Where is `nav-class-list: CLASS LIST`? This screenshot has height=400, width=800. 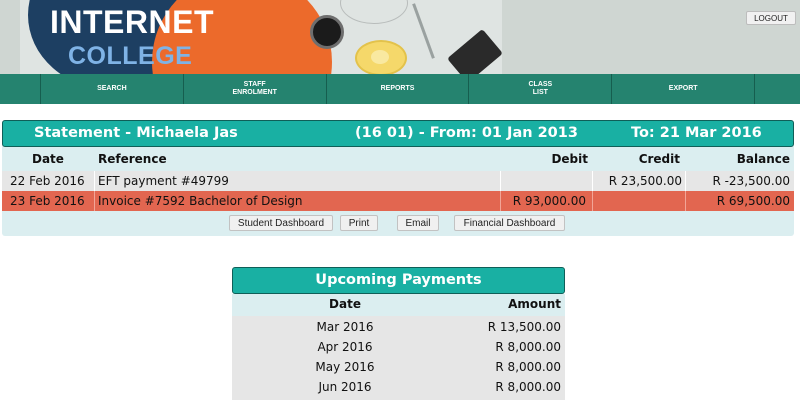 nav-class-list: CLASS LIST is located at coordinates (539, 89).